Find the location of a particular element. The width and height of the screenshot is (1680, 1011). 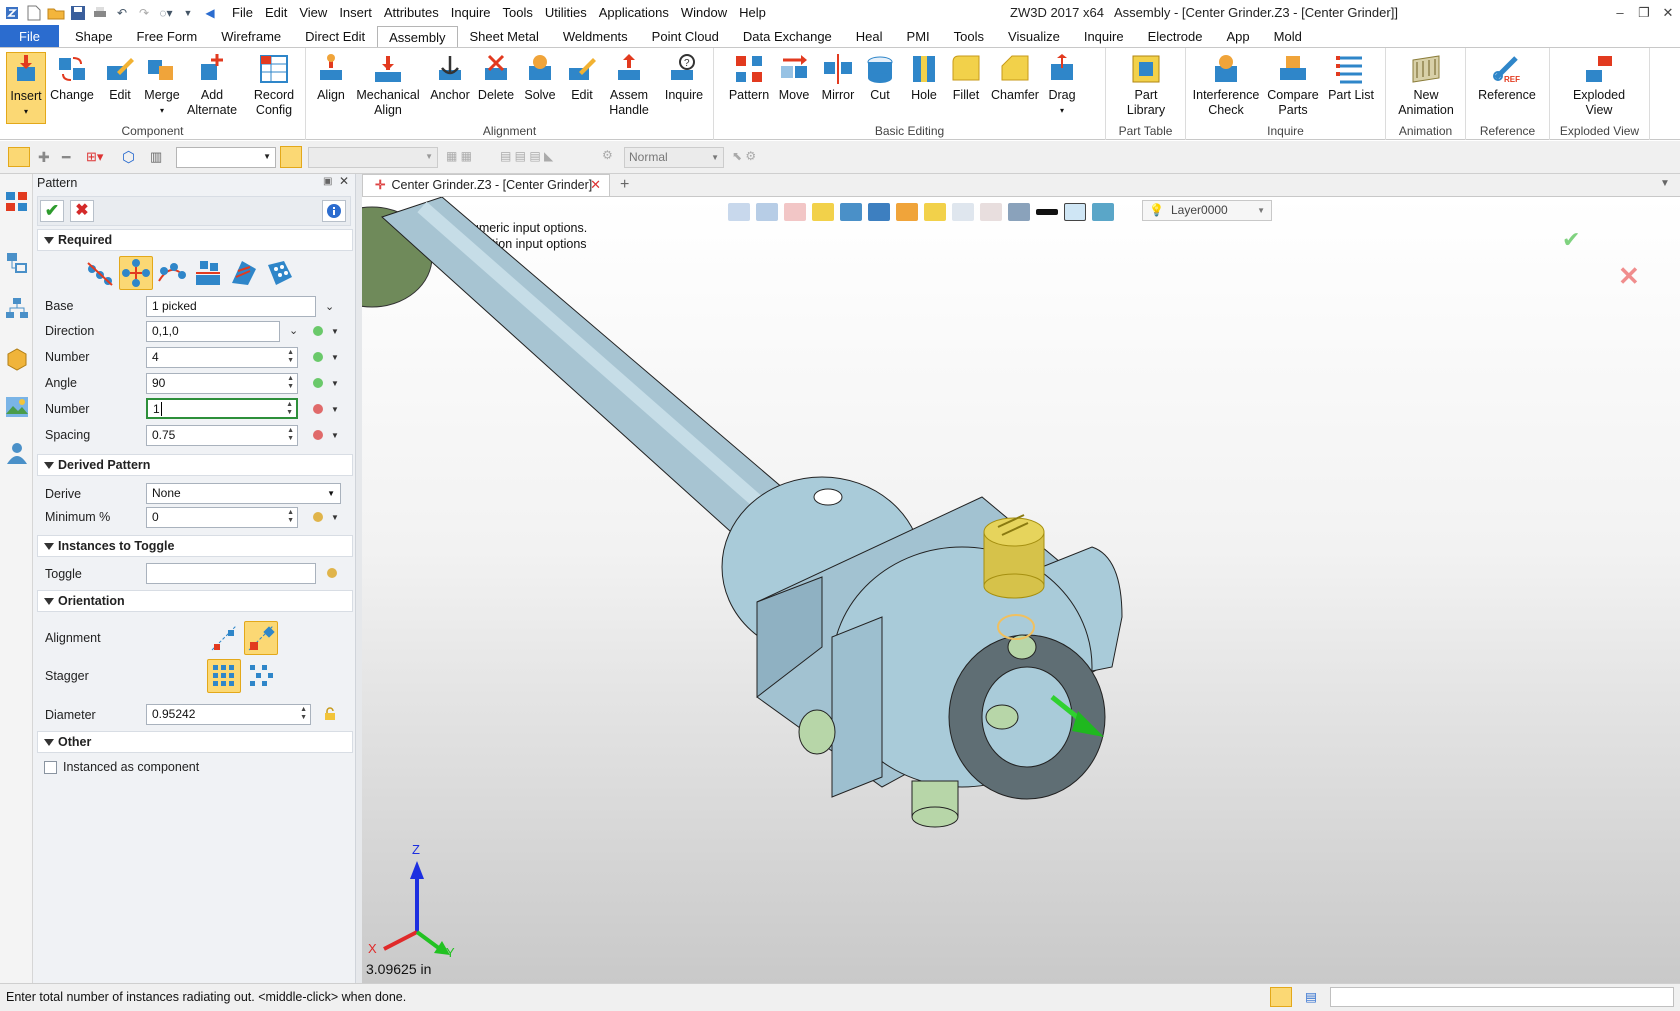

section-instances-to-toggle: Instances to Toggle is located at coordinates (195, 546).